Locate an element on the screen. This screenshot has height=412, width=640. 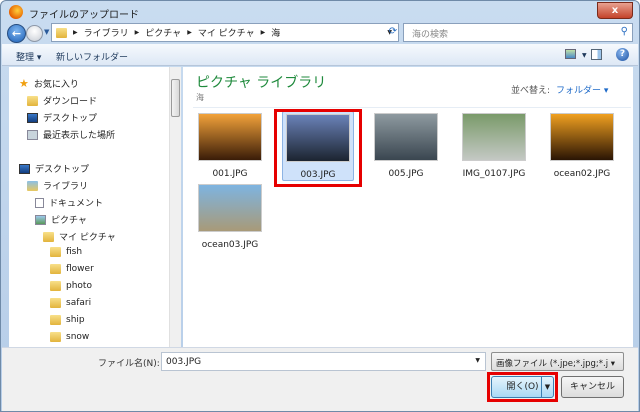
nav-desktop-fav: デスクトップ is located at coordinates (62, 117).